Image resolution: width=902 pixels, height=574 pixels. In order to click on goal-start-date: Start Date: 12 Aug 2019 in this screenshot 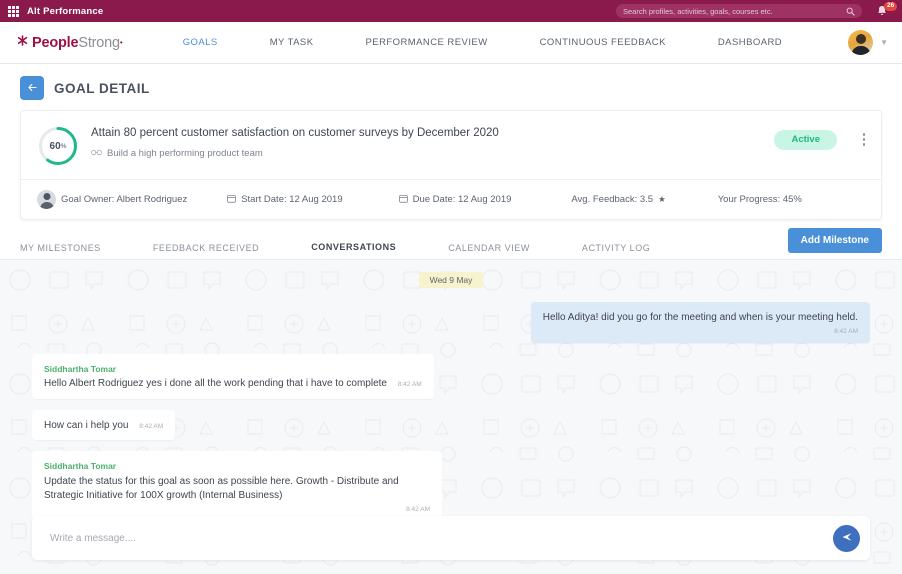, I will do `click(285, 200)`.